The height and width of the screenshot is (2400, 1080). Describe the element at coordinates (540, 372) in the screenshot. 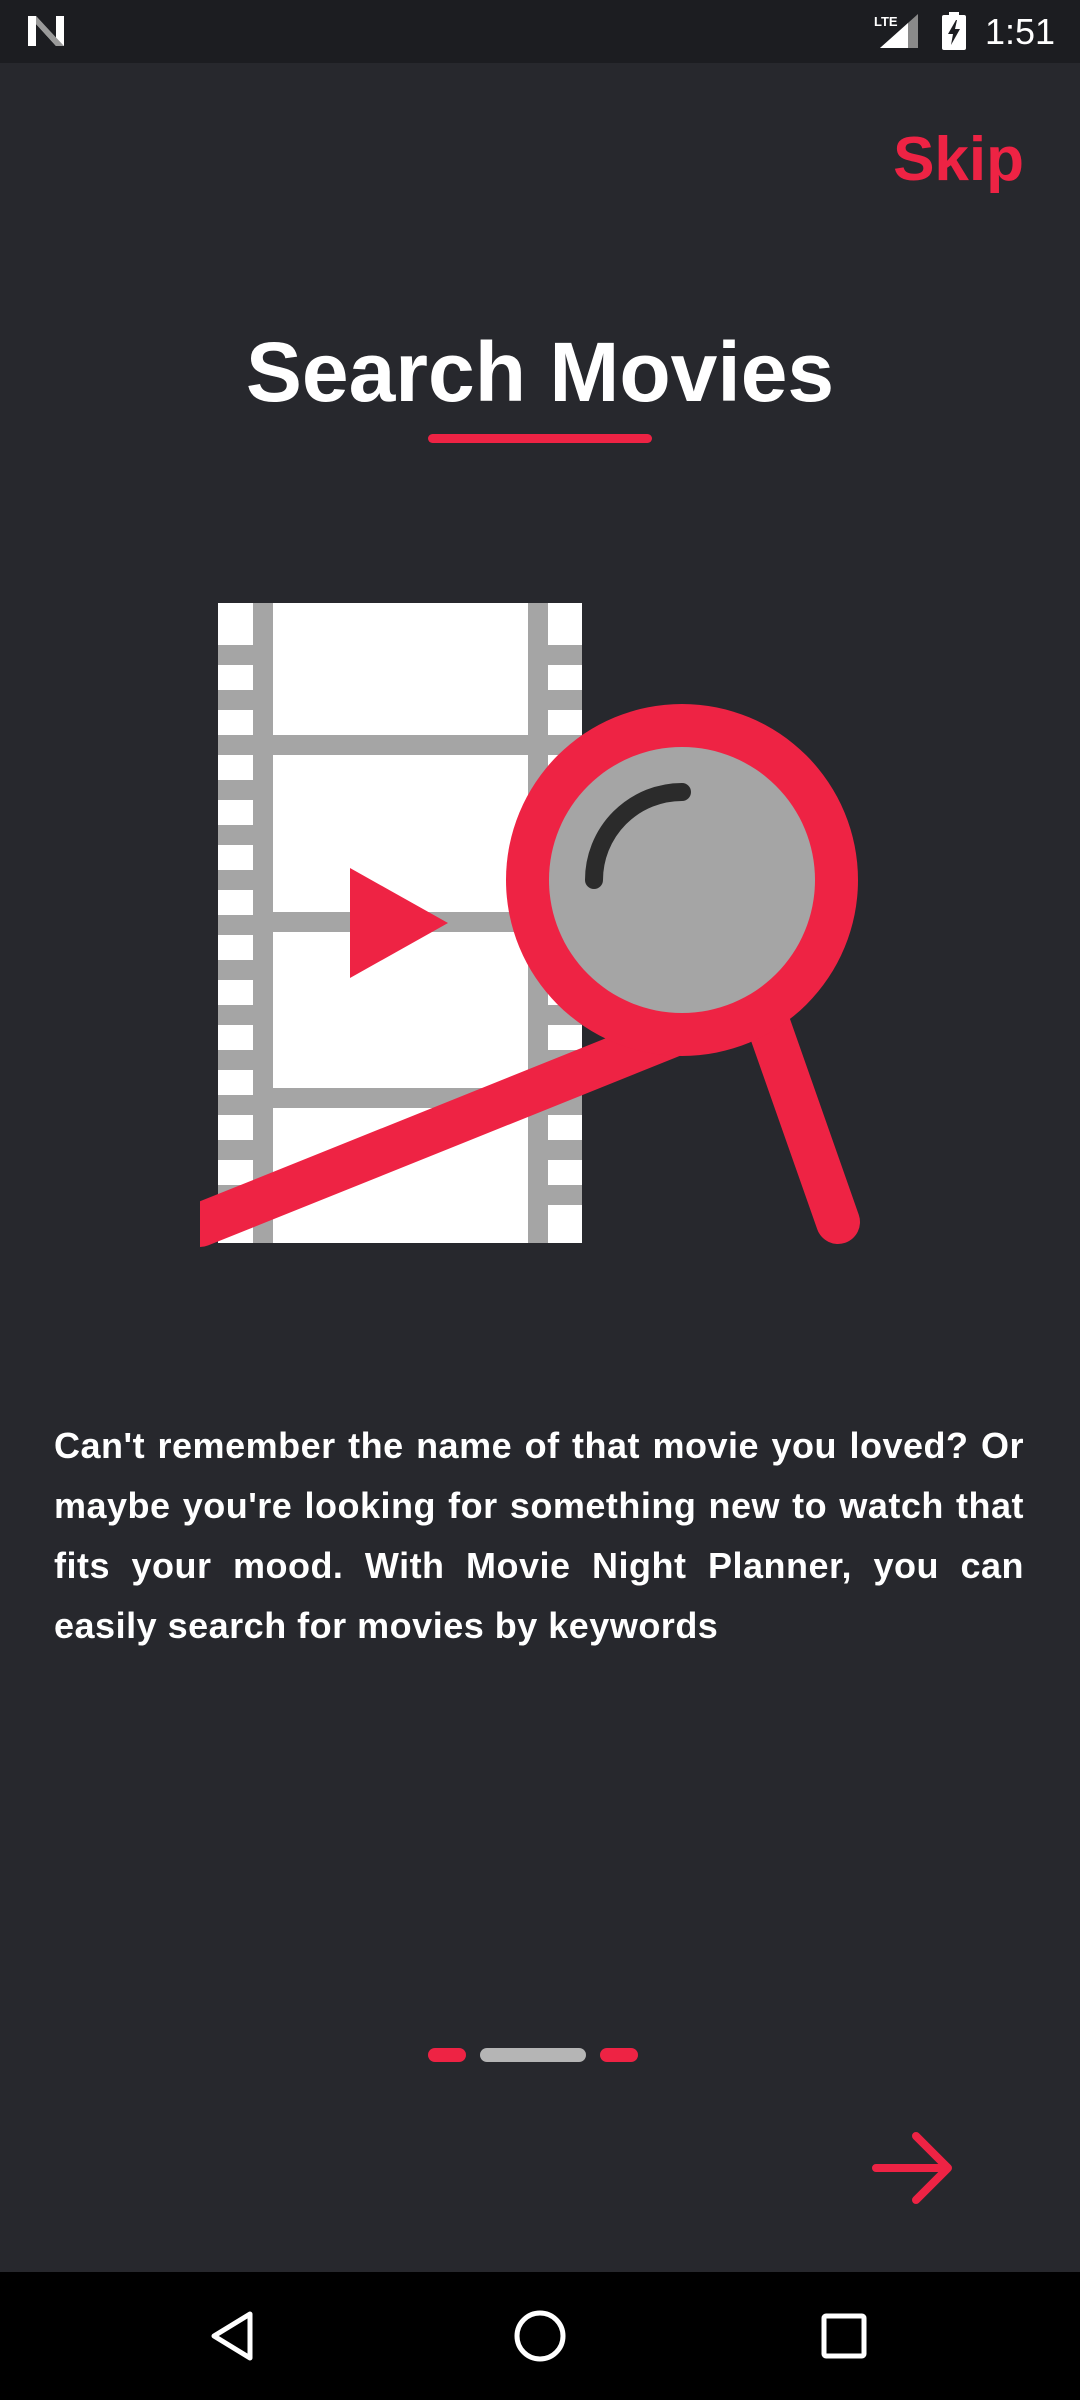

I see `page-title: Search Movies` at that location.